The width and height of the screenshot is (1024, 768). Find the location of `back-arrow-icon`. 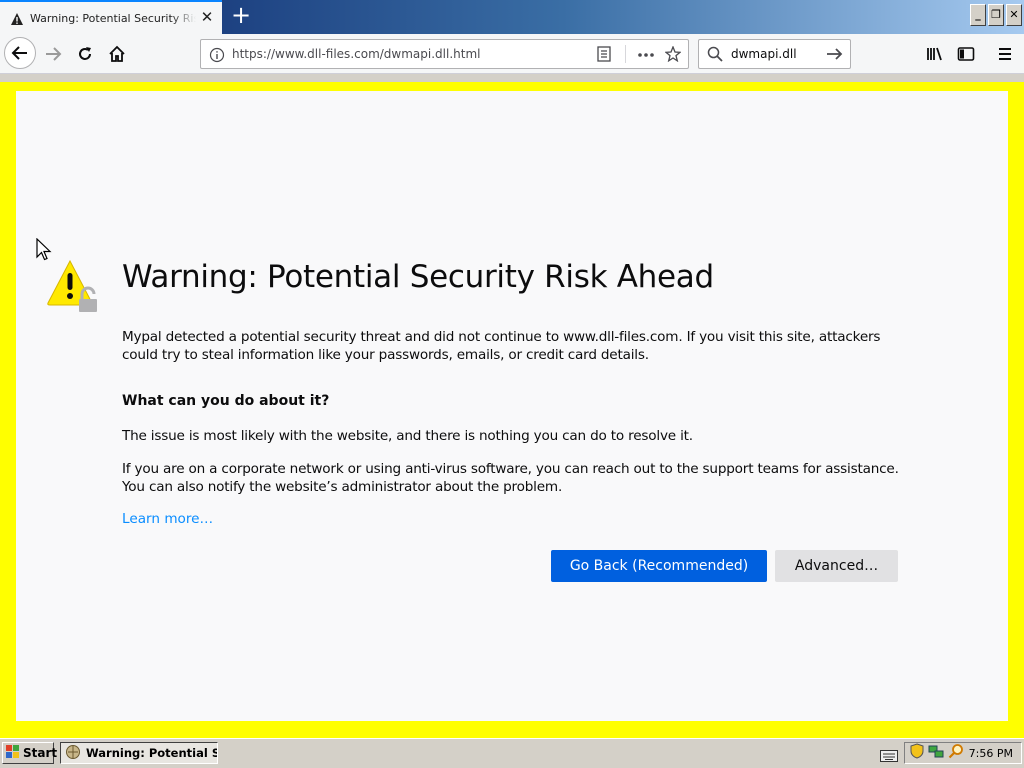

back-arrow-icon is located at coordinates (19, 53).